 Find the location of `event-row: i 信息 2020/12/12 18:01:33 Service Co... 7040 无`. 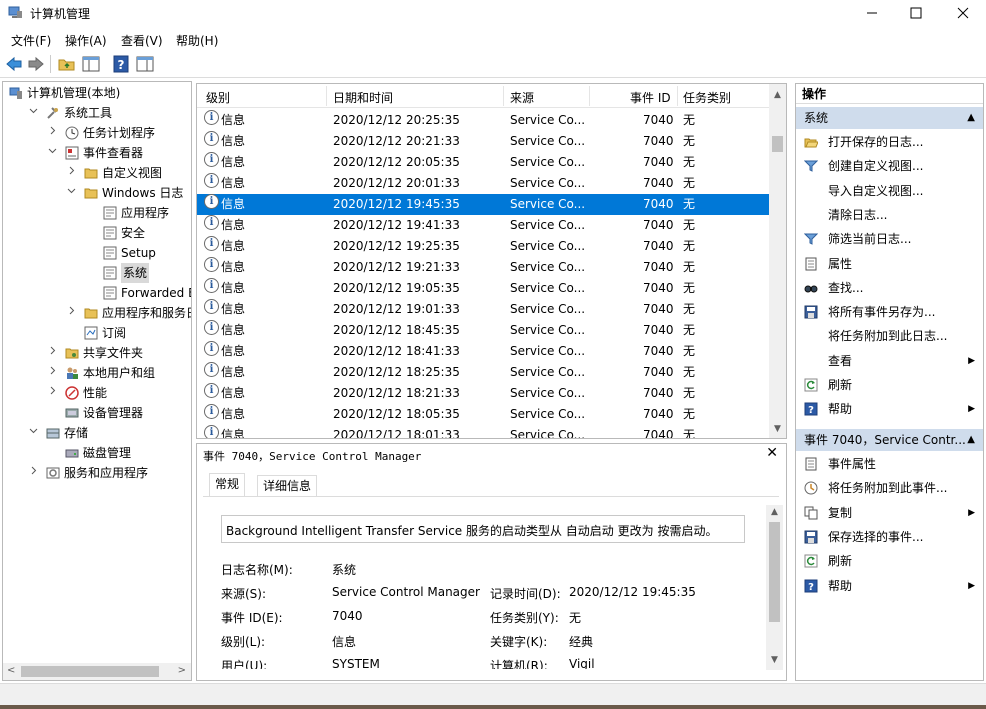

event-row: i 信息 2020/12/12 18:01:33 Service Co... 7040 无 is located at coordinates (484, 431).